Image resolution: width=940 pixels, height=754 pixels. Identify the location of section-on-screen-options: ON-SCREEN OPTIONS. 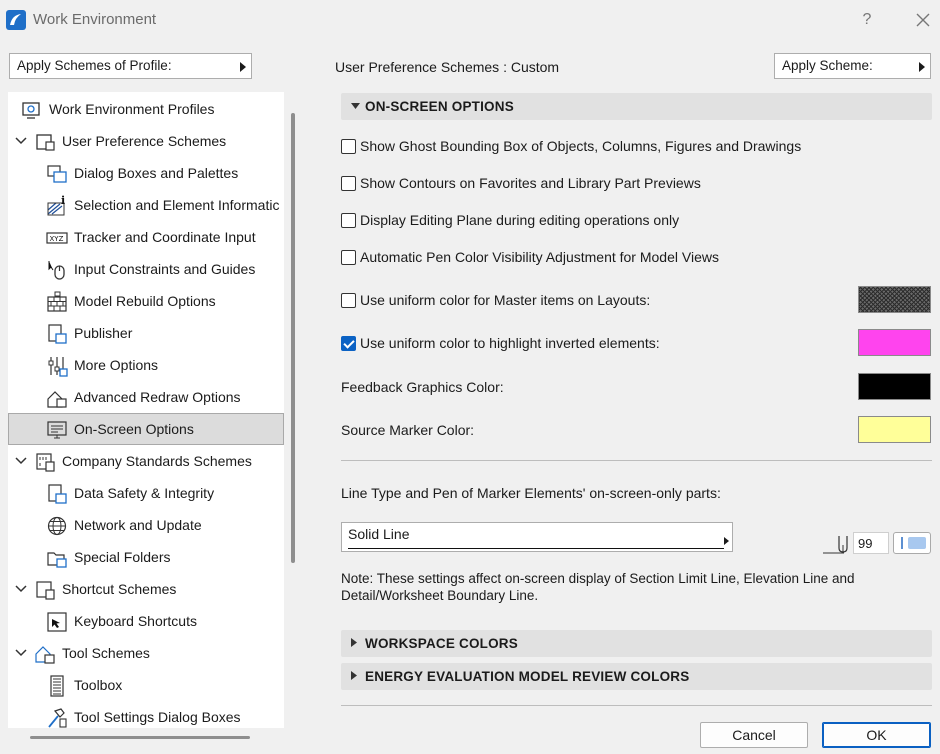
(636, 106).